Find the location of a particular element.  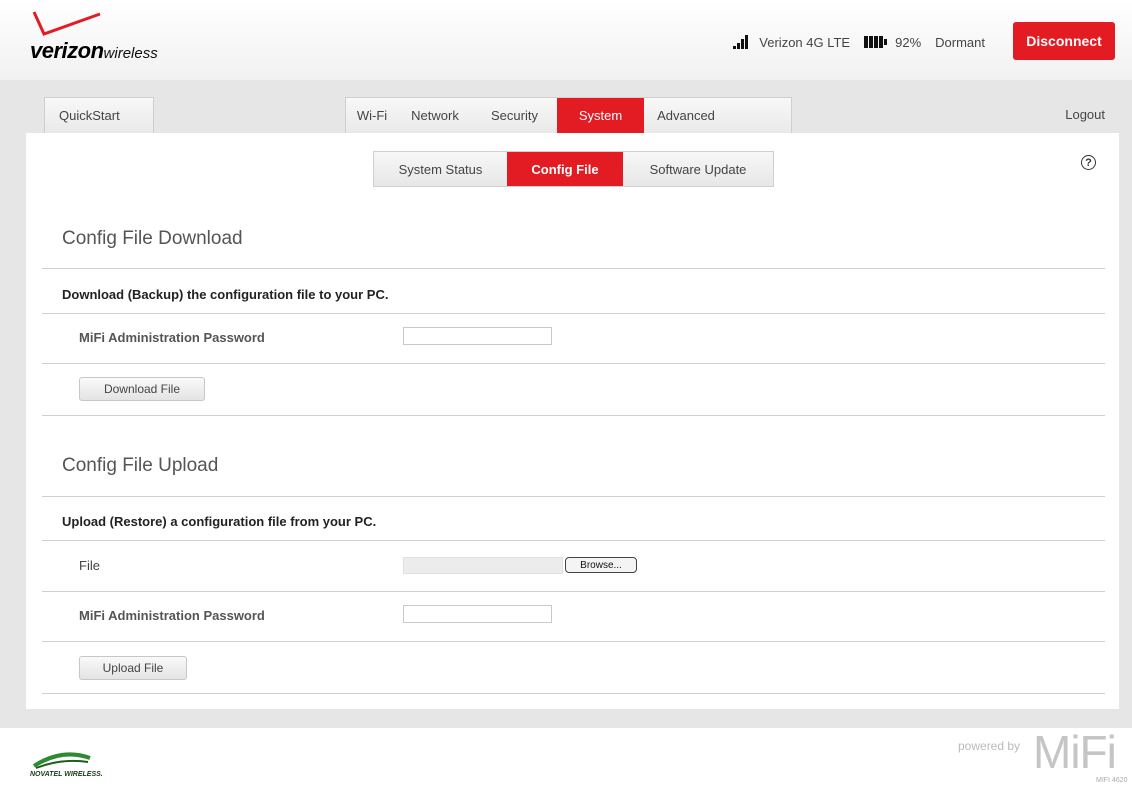

novatel-swoosh-icon is located at coordinates (61, 760).